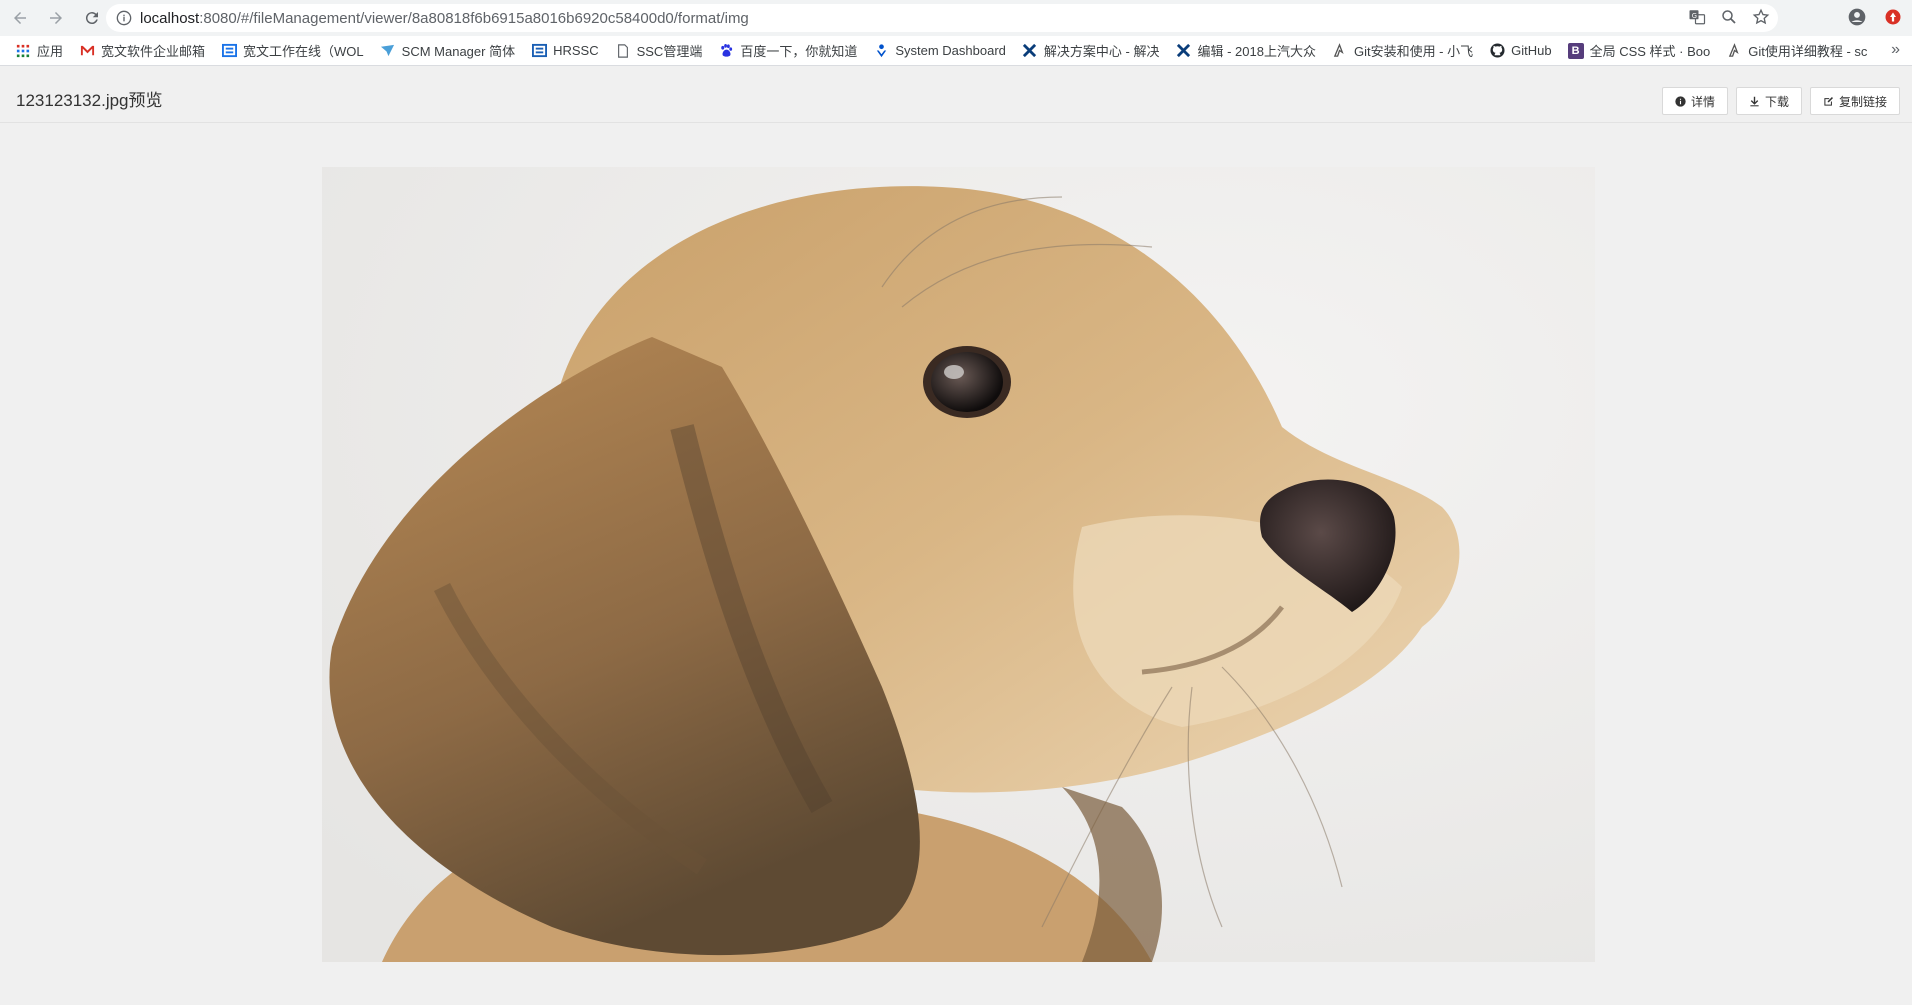 This screenshot has height=1005, width=1912. I want to click on download-button: 下载, so click(1768, 101).